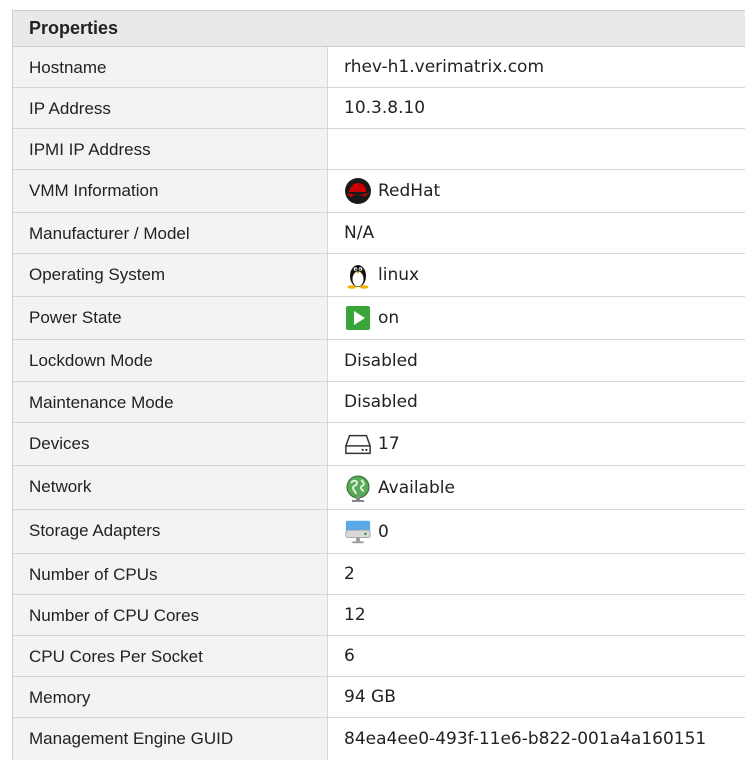 This screenshot has height=760, width=745. I want to click on row-value: 10.3.8.10, so click(536, 108).